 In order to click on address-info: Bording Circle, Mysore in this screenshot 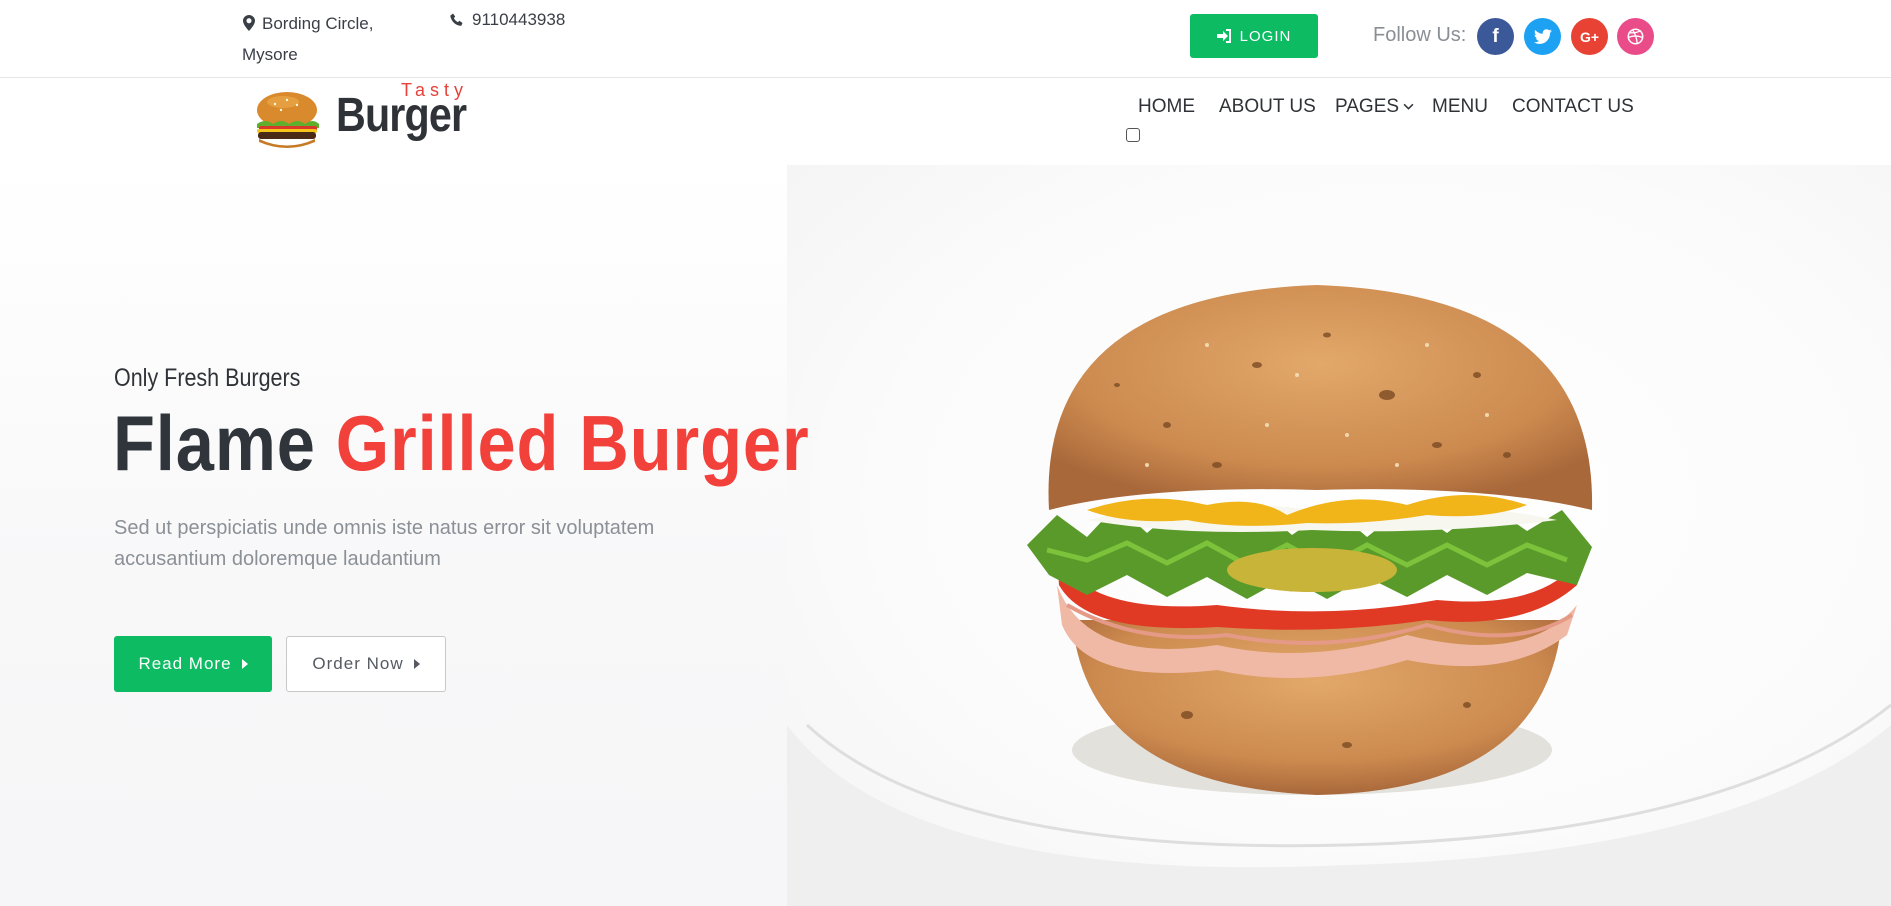, I will do `click(327, 39)`.